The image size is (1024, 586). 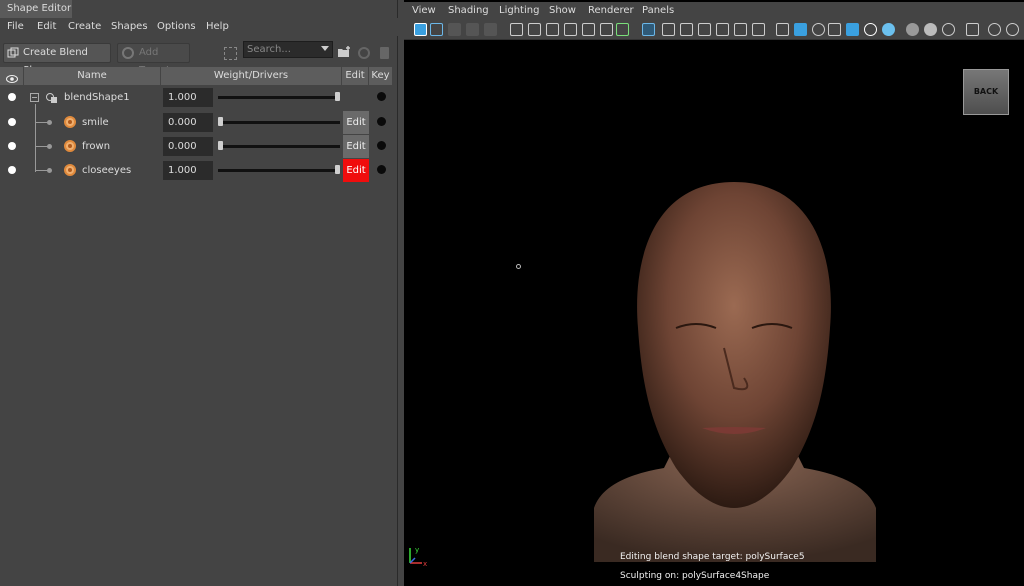 What do you see at coordinates (364, 53) in the screenshot?
I see `refresh-icon` at bounding box center [364, 53].